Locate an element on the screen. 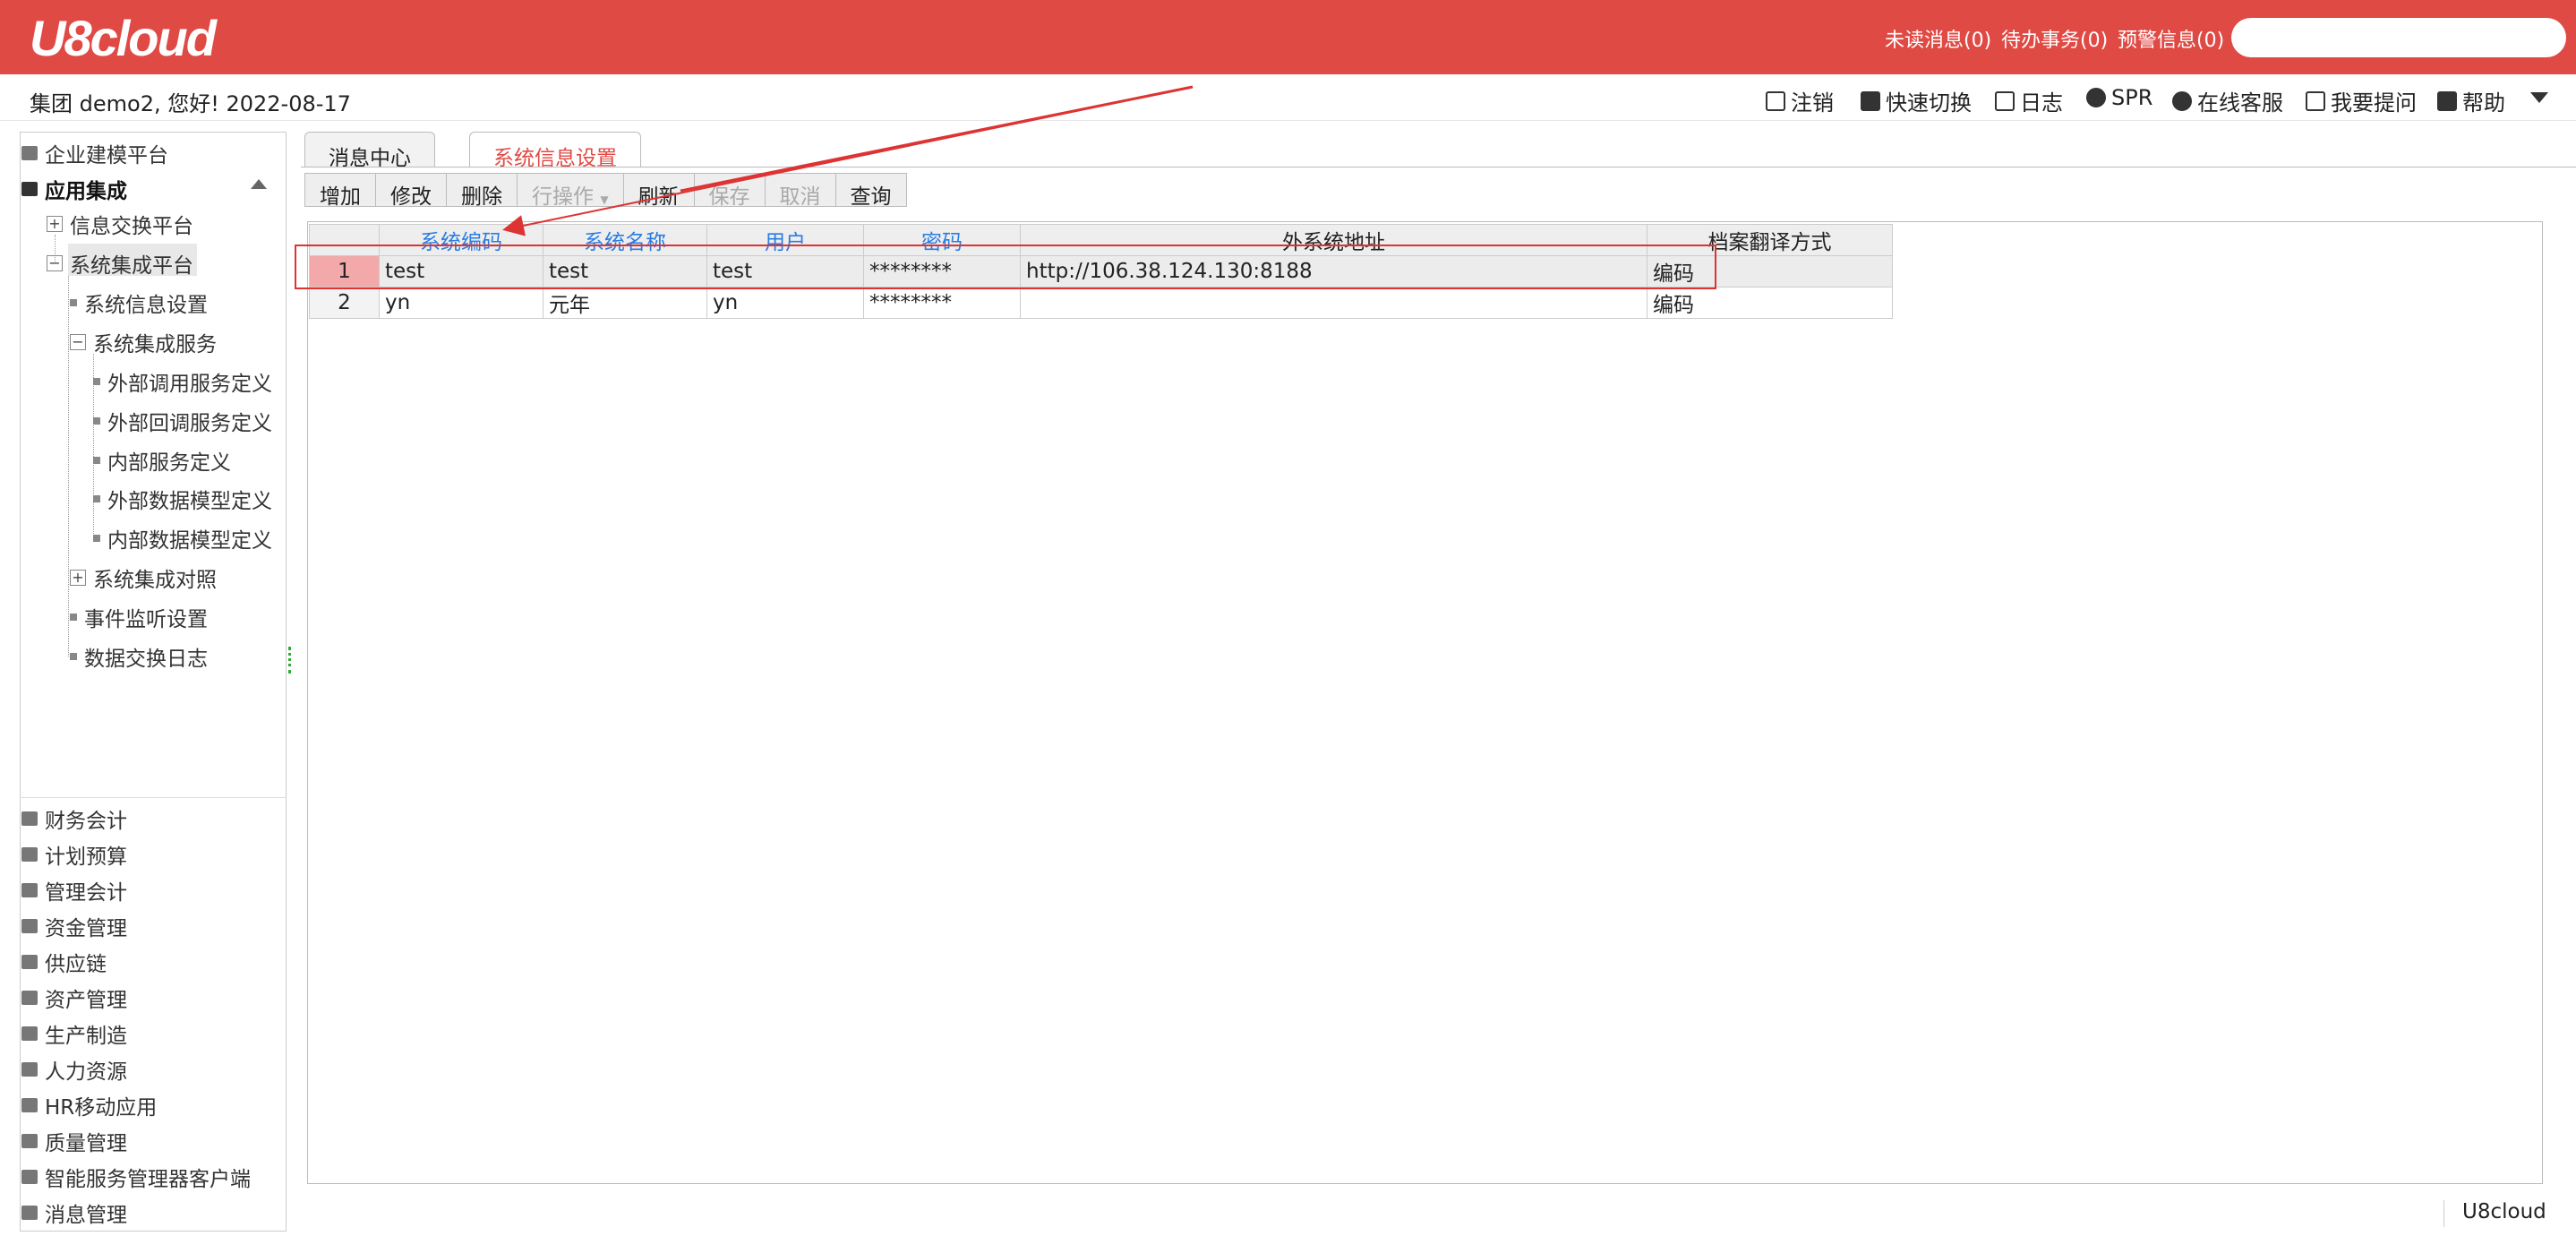  edit-button: 修改 is located at coordinates (411, 191).